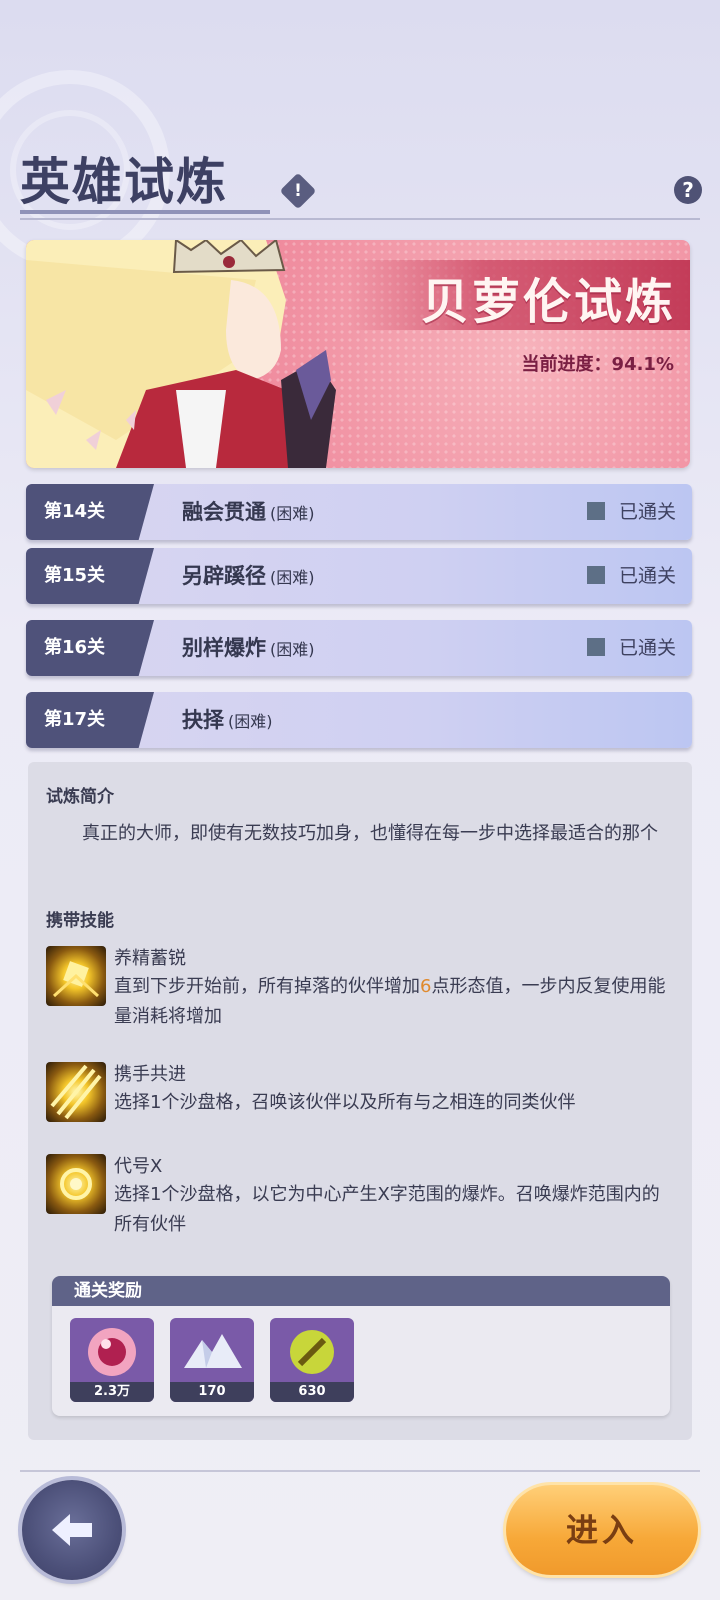 This screenshot has width=720, height=1600. Describe the element at coordinates (360, 219) in the screenshot. I see `title-divider` at that location.